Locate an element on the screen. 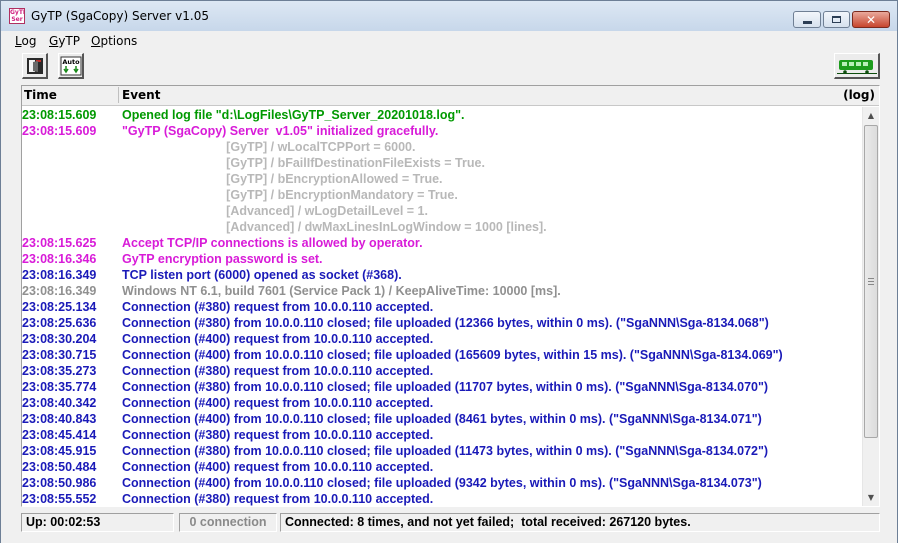  auto-button: Auto is located at coordinates (71, 66).